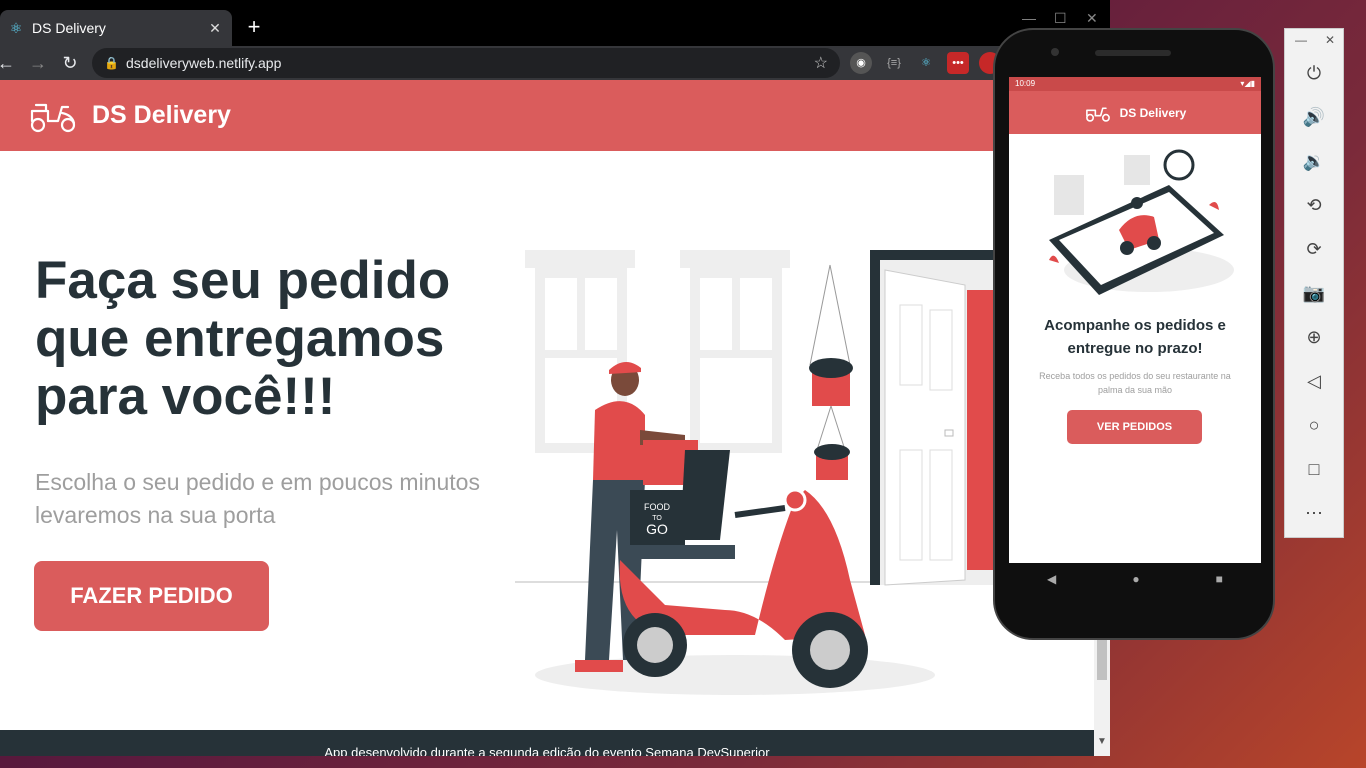 This screenshot has height=768, width=1366. Describe the element at coordinates (743, 569) in the screenshot. I see `scooter: FOOD TO GO` at that location.